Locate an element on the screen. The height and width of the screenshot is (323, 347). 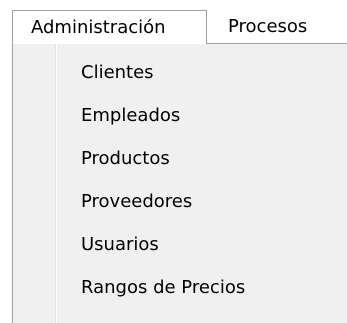
menu-item-clientes: Clientes is located at coordinates (202, 73).